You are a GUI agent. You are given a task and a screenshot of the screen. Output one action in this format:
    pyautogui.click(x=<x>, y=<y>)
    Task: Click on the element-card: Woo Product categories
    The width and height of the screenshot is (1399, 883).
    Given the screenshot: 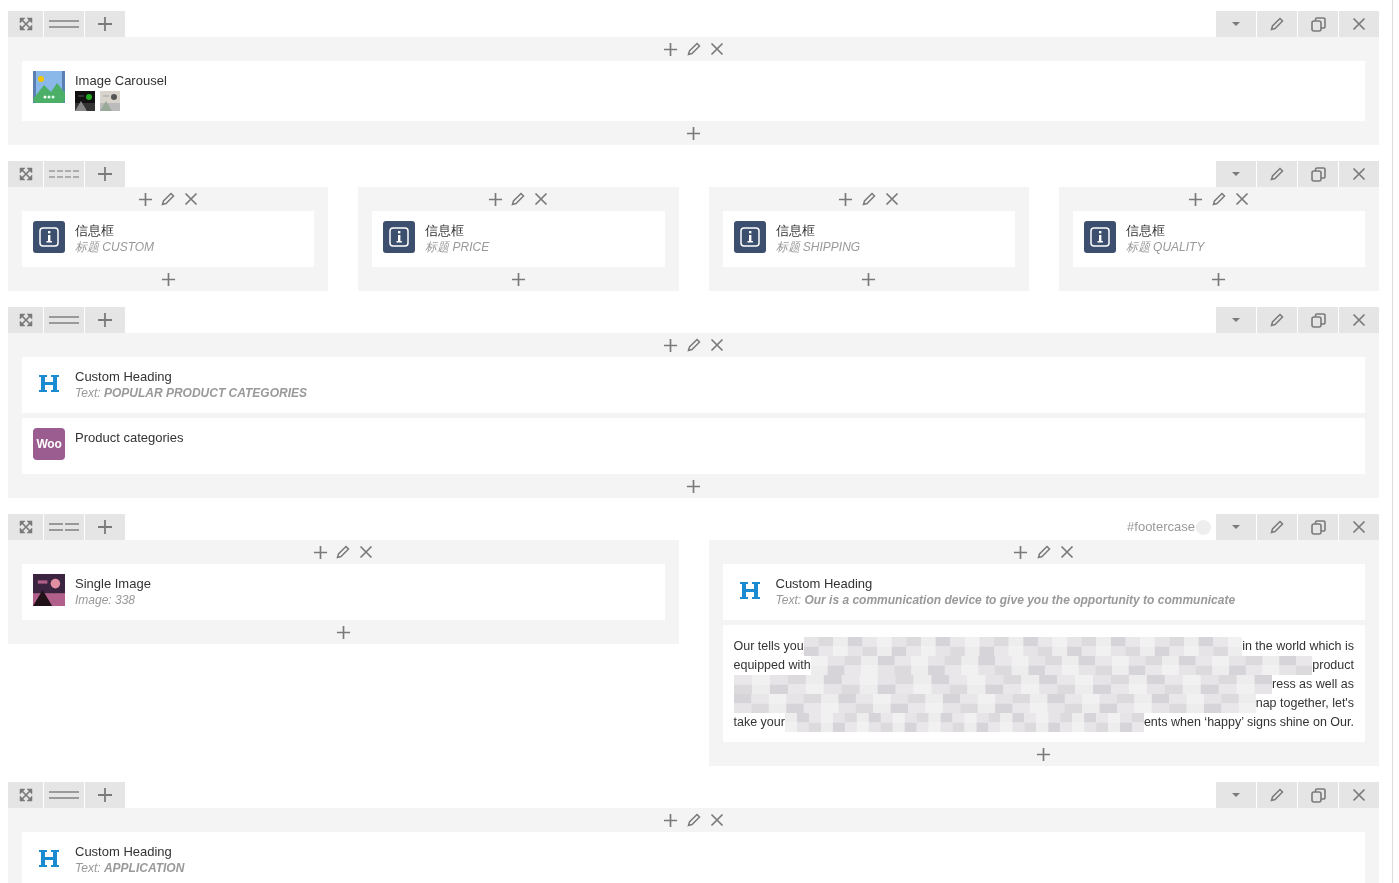 What is the action you would take?
    pyautogui.click(x=693, y=446)
    